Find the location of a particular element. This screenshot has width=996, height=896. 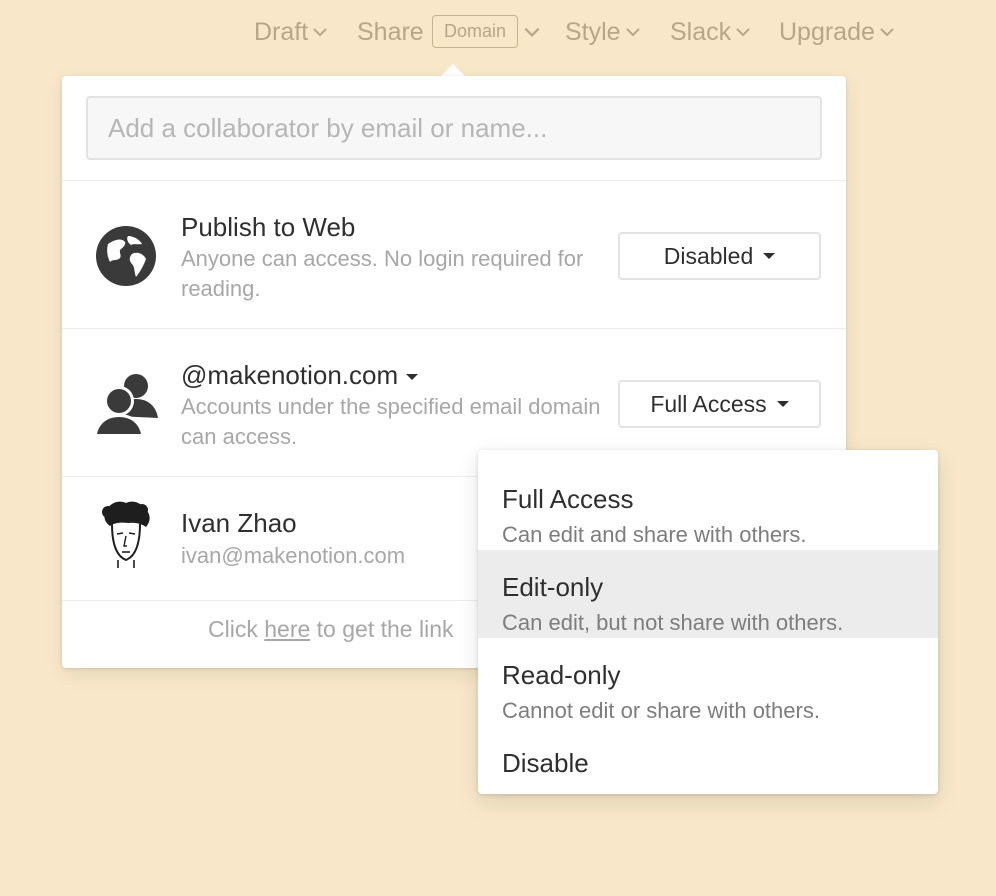

domain-access-value: Full Access is located at coordinates (708, 403).